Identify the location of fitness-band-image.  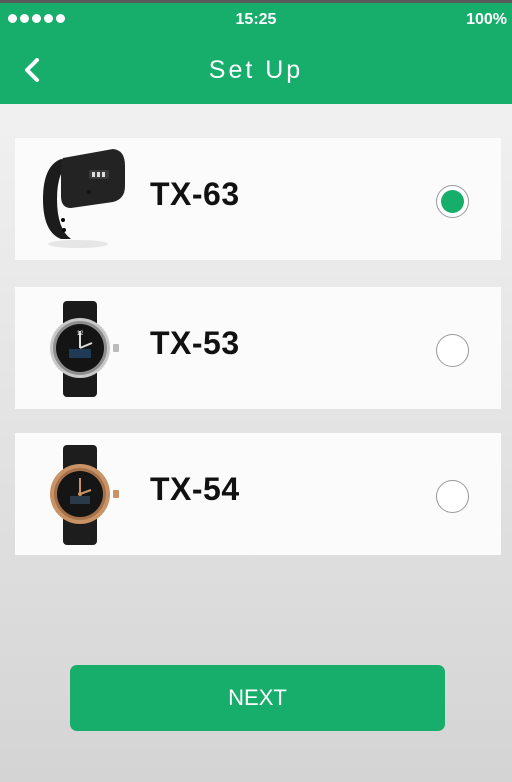
(84, 198).